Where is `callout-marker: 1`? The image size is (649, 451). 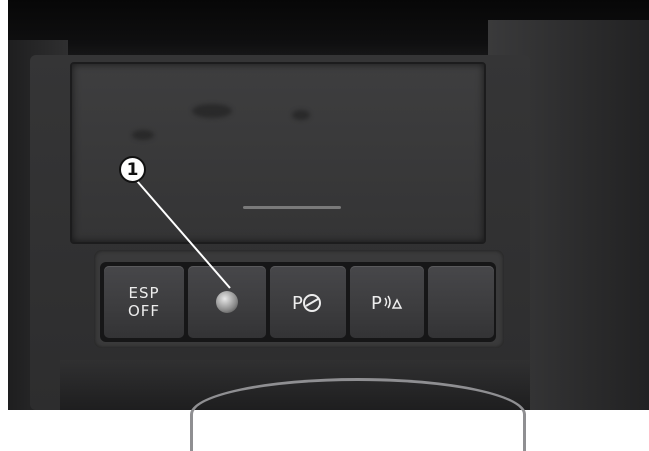
callout-marker: 1 is located at coordinates (132, 169).